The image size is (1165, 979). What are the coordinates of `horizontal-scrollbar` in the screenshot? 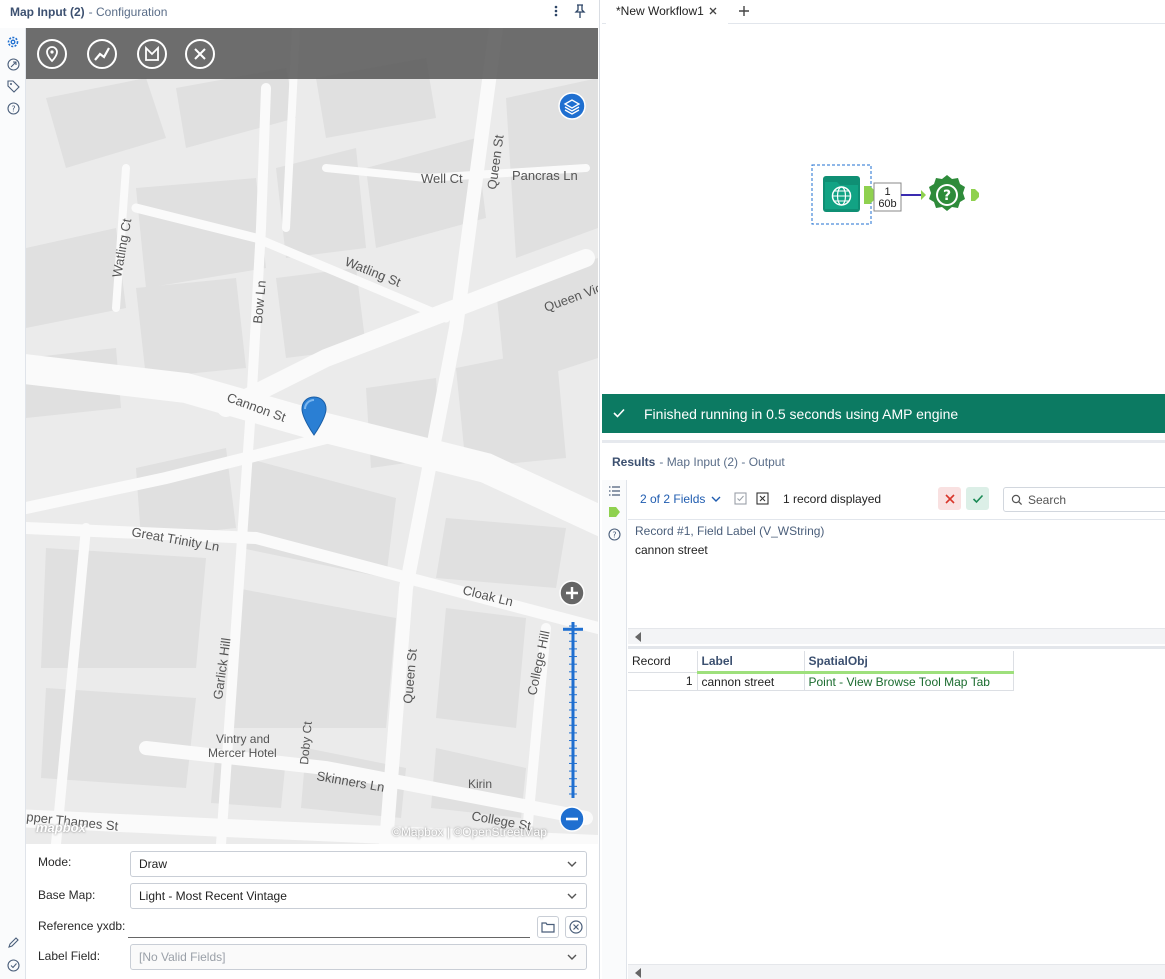 It's located at (896, 636).